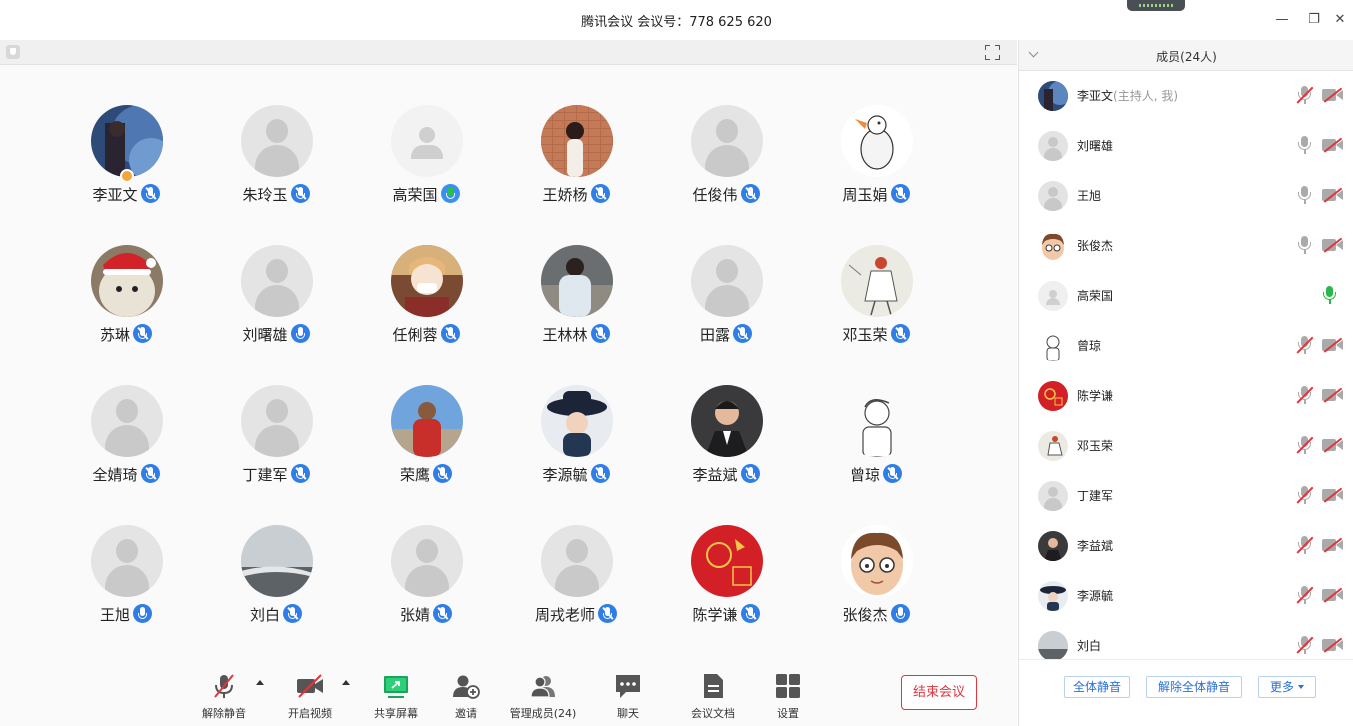 Image resolution: width=1353 pixels, height=726 pixels. I want to click on members-panel-header: 成员(24人), so click(1186, 55).